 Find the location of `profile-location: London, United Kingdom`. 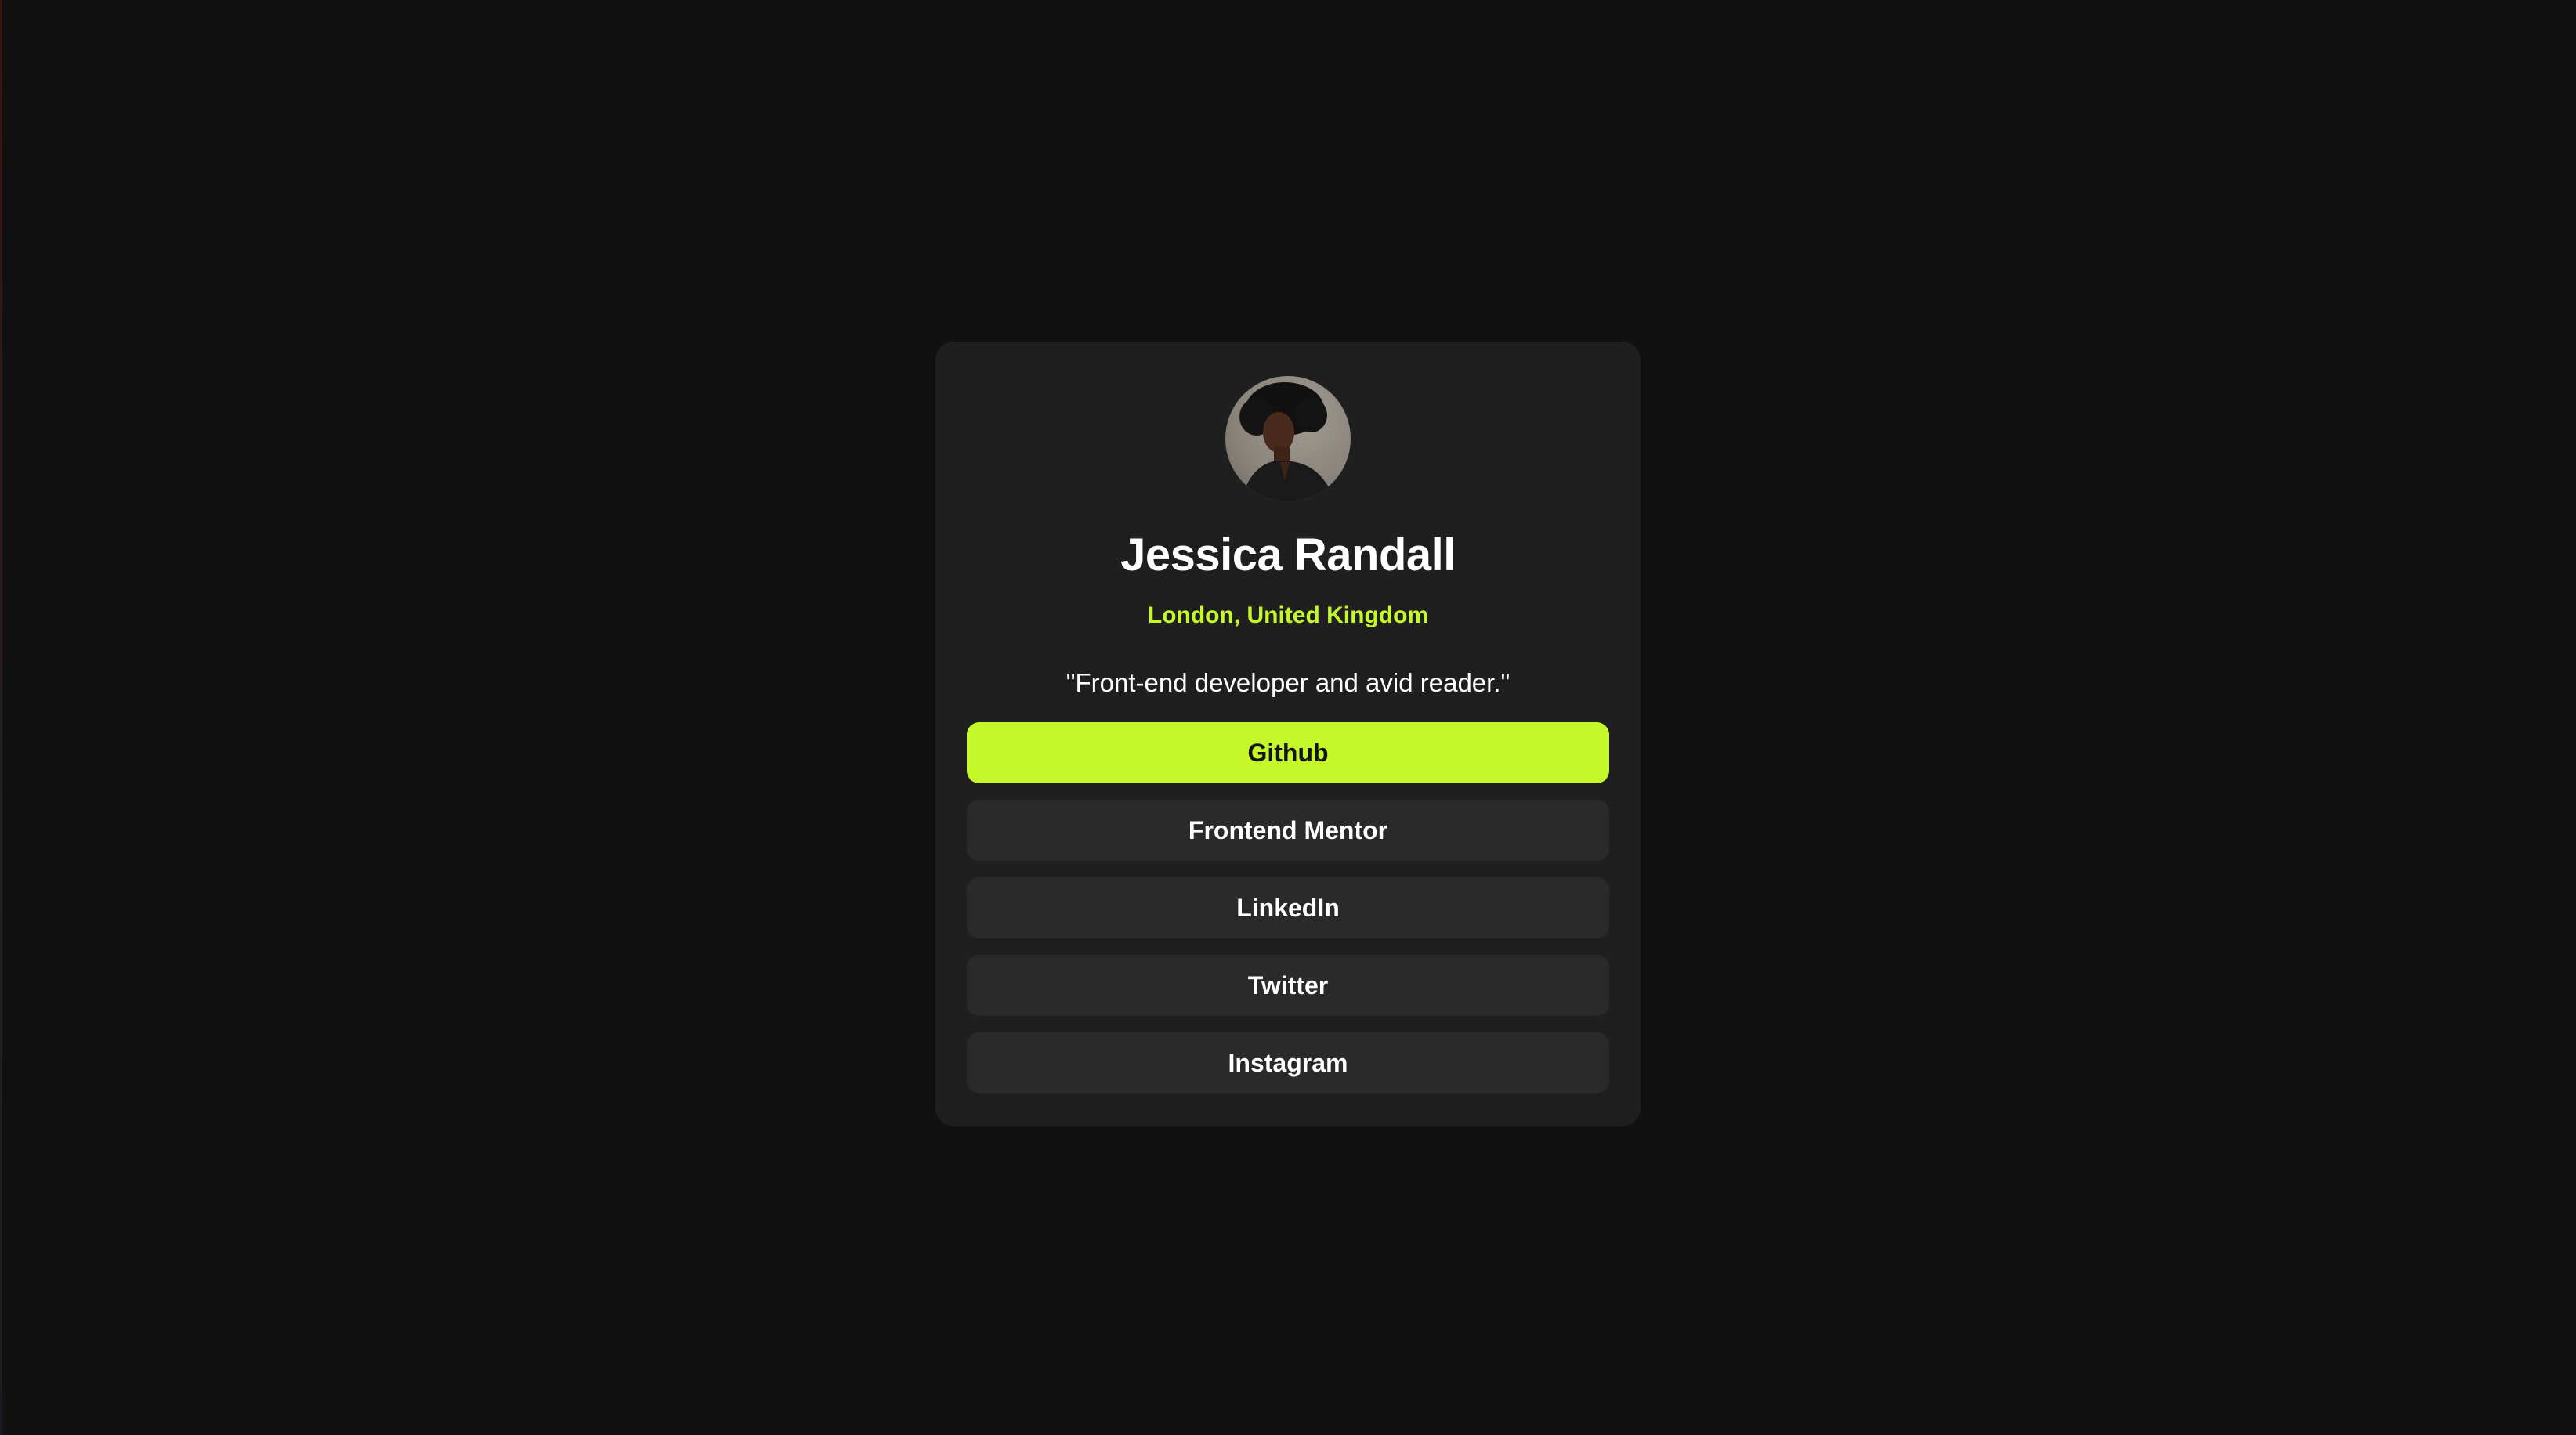

profile-location: London, United Kingdom is located at coordinates (1288, 615).